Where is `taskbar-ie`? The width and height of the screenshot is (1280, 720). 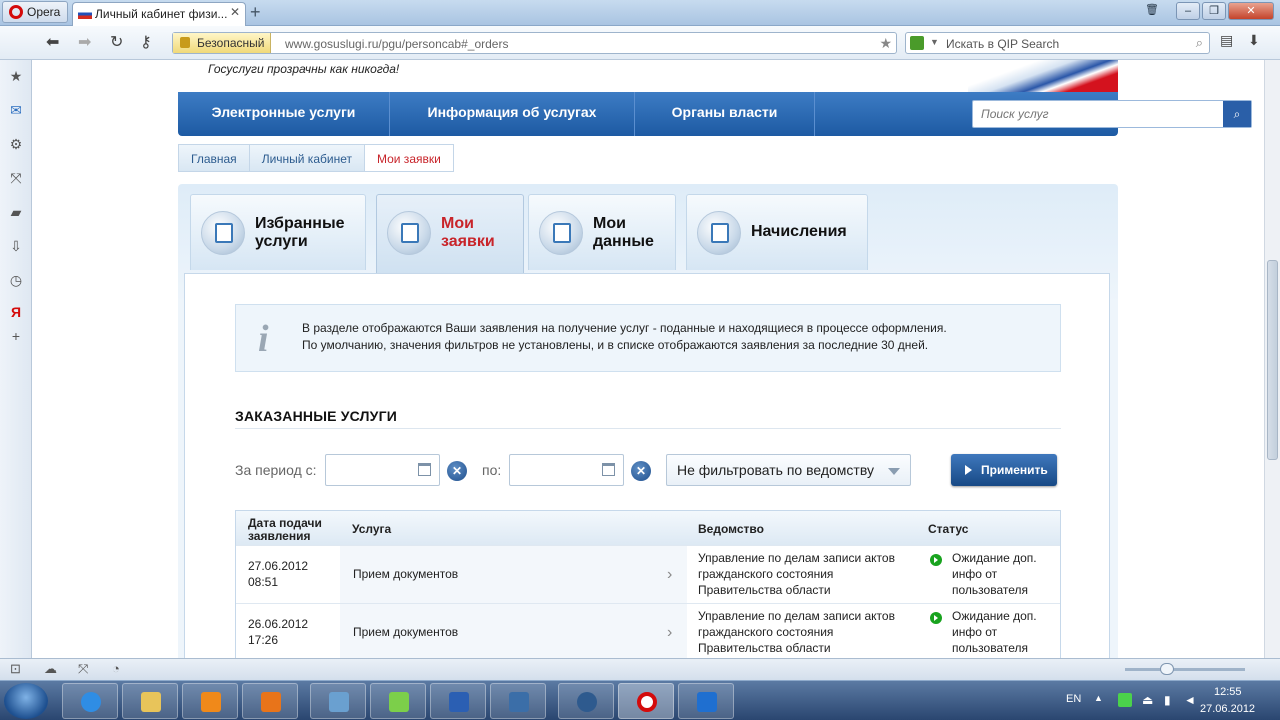 taskbar-ie is located at coordinates (90, 701).